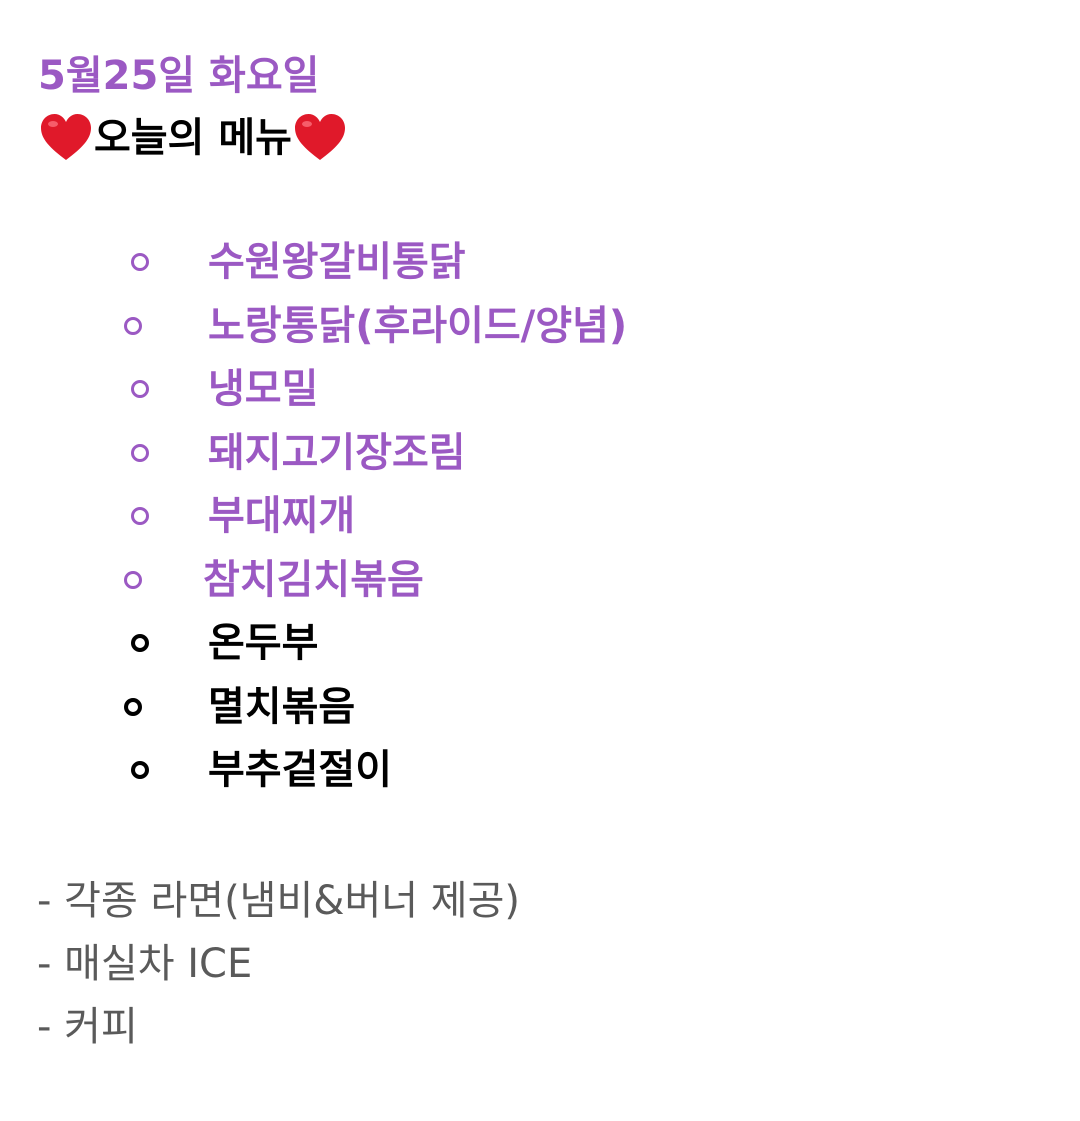  I want to click on menu-title: 오늘의 메뉴, so click(193, 138).